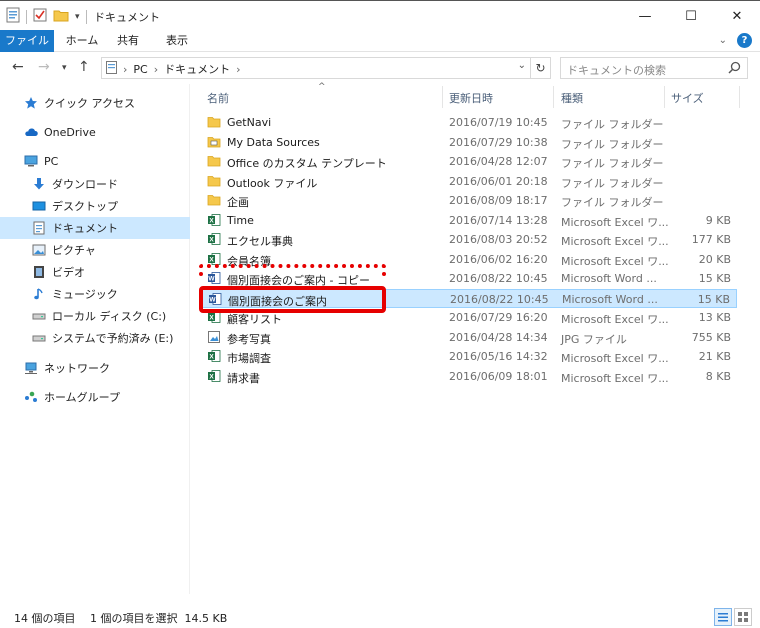 The image size is (760, 628). I want to click on file-modified: 2016/06/02 16:20, so click(498, 259).